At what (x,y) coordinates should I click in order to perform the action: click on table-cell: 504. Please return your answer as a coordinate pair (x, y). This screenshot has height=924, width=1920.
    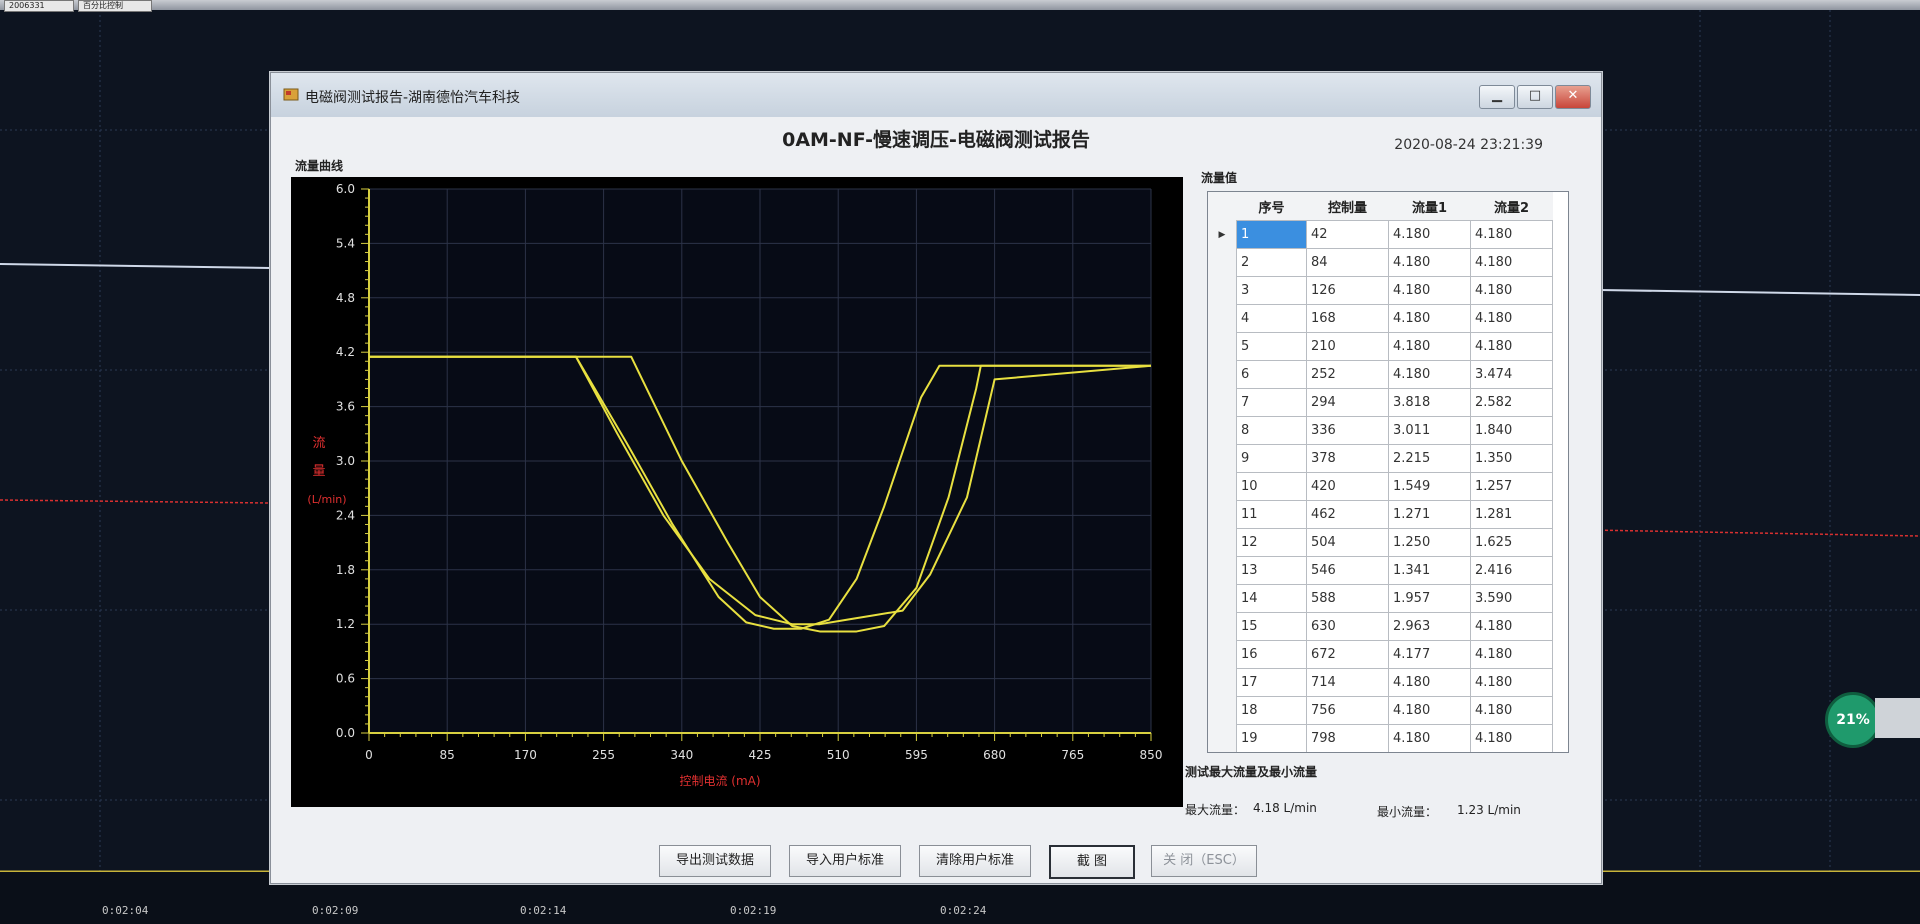
    Looking at the image, I should click on (1347, 542).